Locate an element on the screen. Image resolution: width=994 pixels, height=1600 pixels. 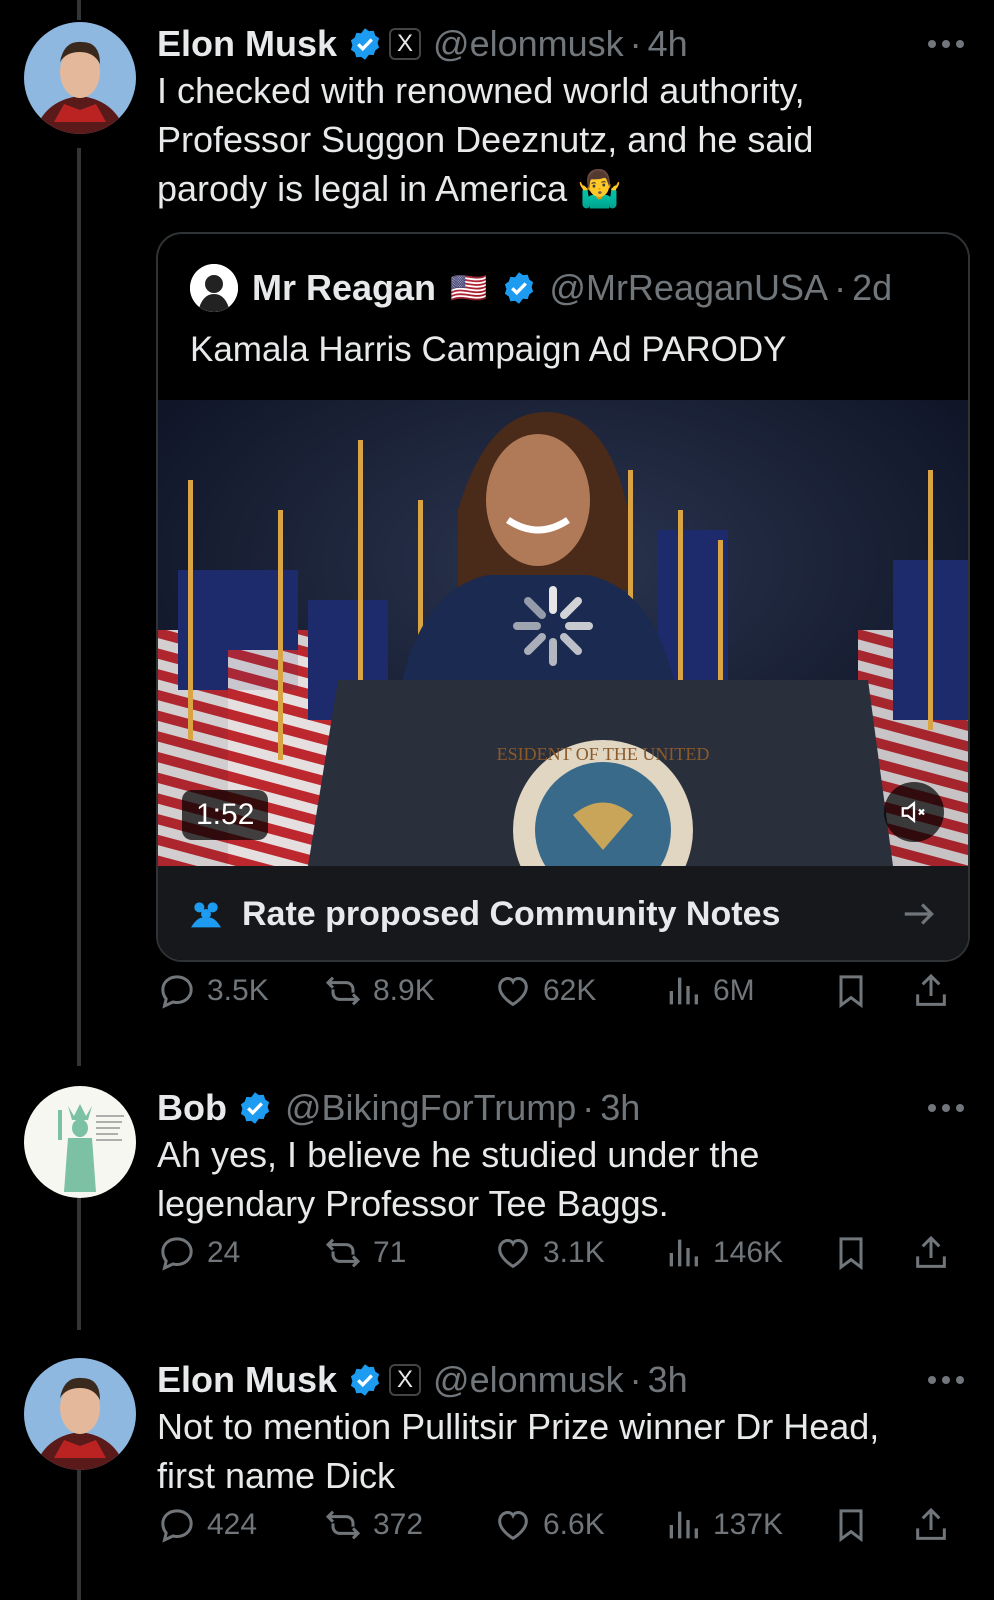
repost-count: 372 is located at coordinates (398, 1524).